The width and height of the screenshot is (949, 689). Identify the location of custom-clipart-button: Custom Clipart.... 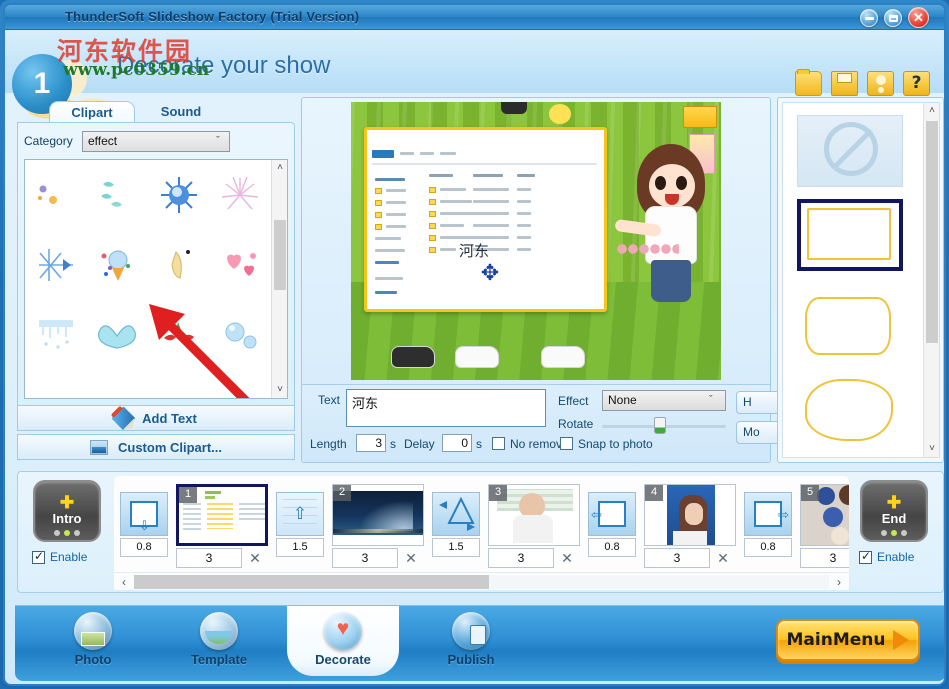
(156, 447).